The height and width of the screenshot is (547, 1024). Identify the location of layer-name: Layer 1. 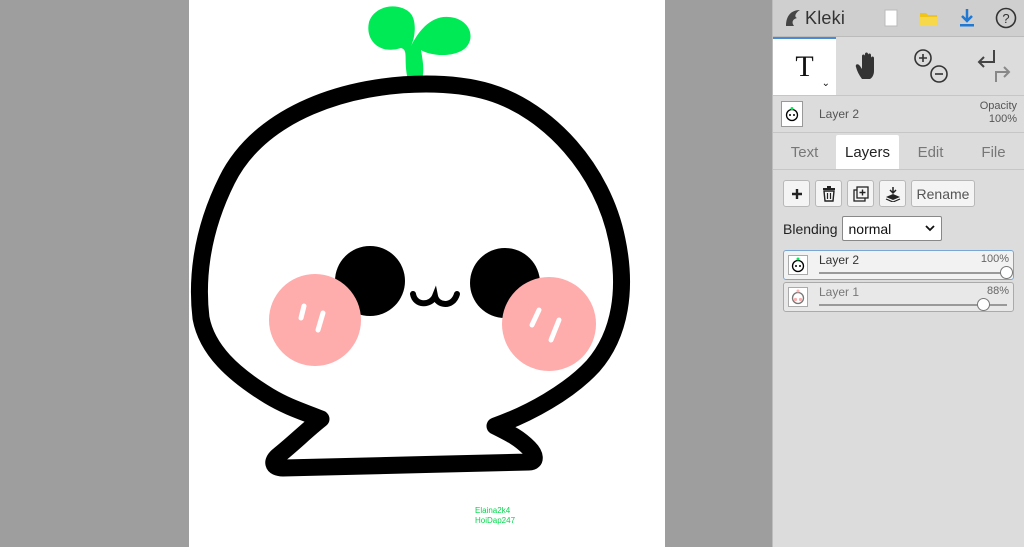
(839, 292).